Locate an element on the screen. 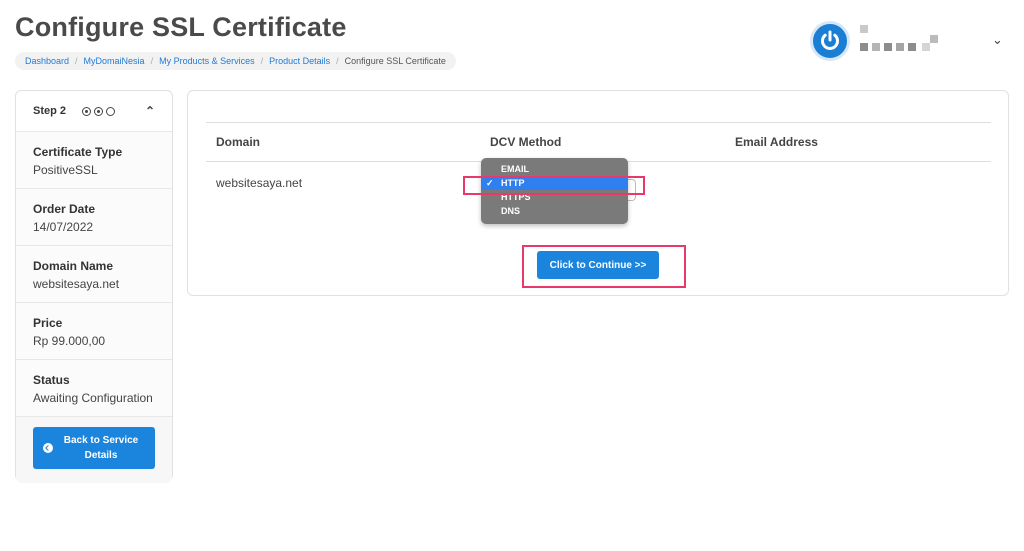 This screenshot has height=551, width=1024. arrow-left-circle-icon is located at coordinates (48, 448).